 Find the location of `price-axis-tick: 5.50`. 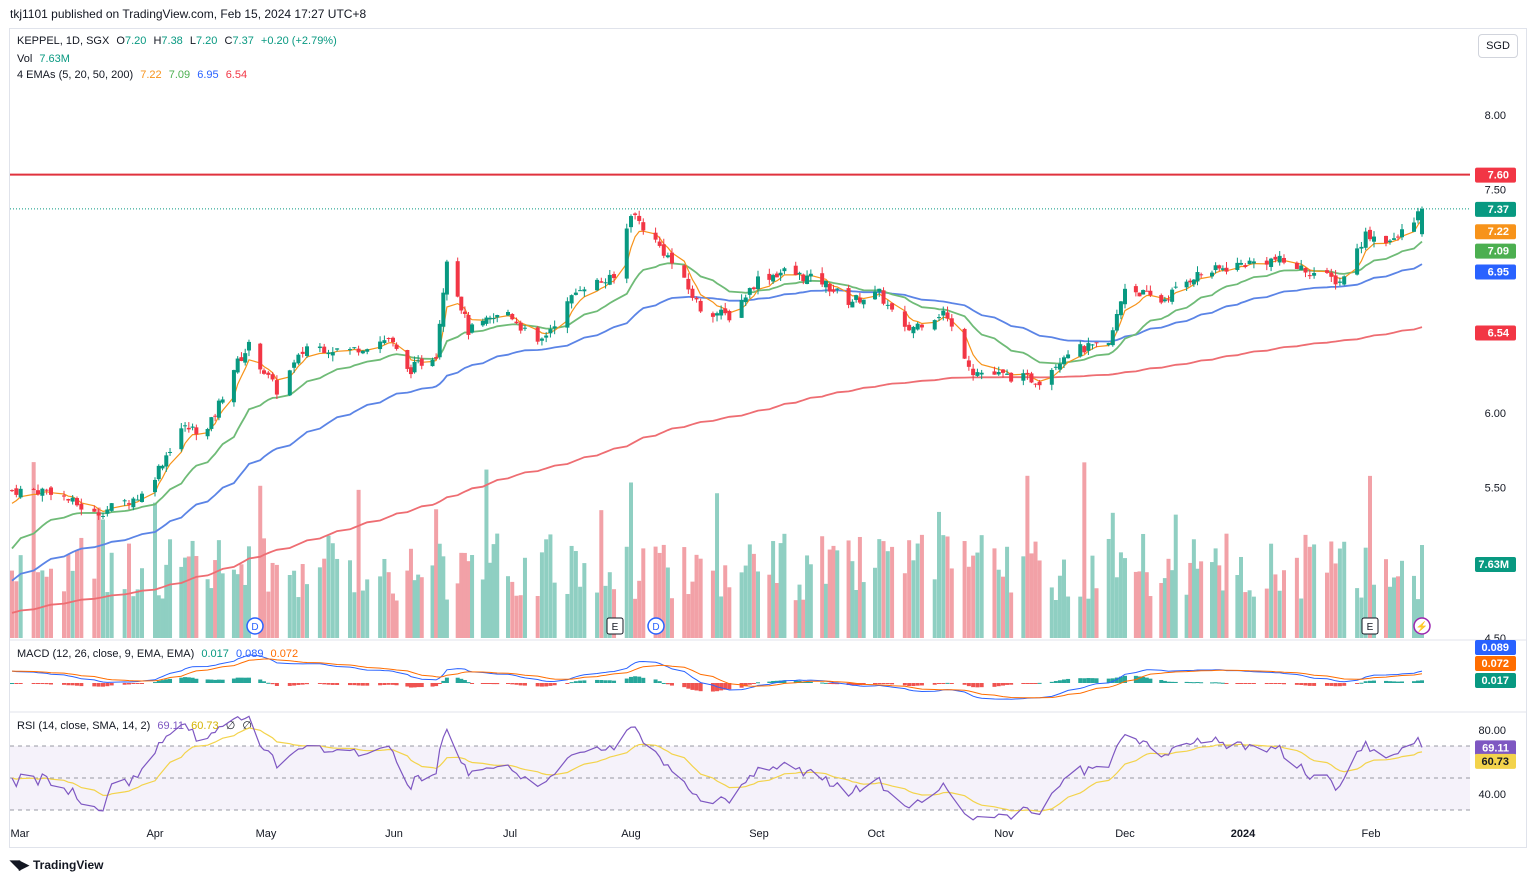

price-axis-tick: 5.50 is located at coordinates (1495, 489).